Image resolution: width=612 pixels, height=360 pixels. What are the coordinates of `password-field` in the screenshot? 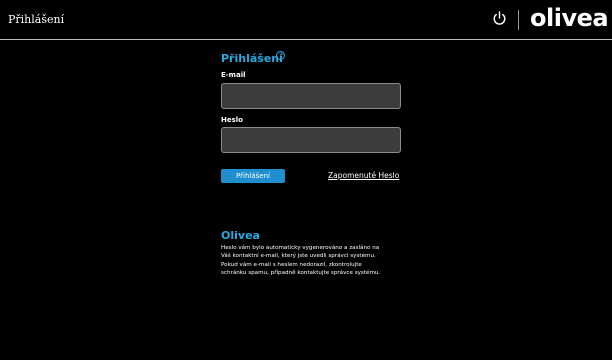 It's located at (311, 140).